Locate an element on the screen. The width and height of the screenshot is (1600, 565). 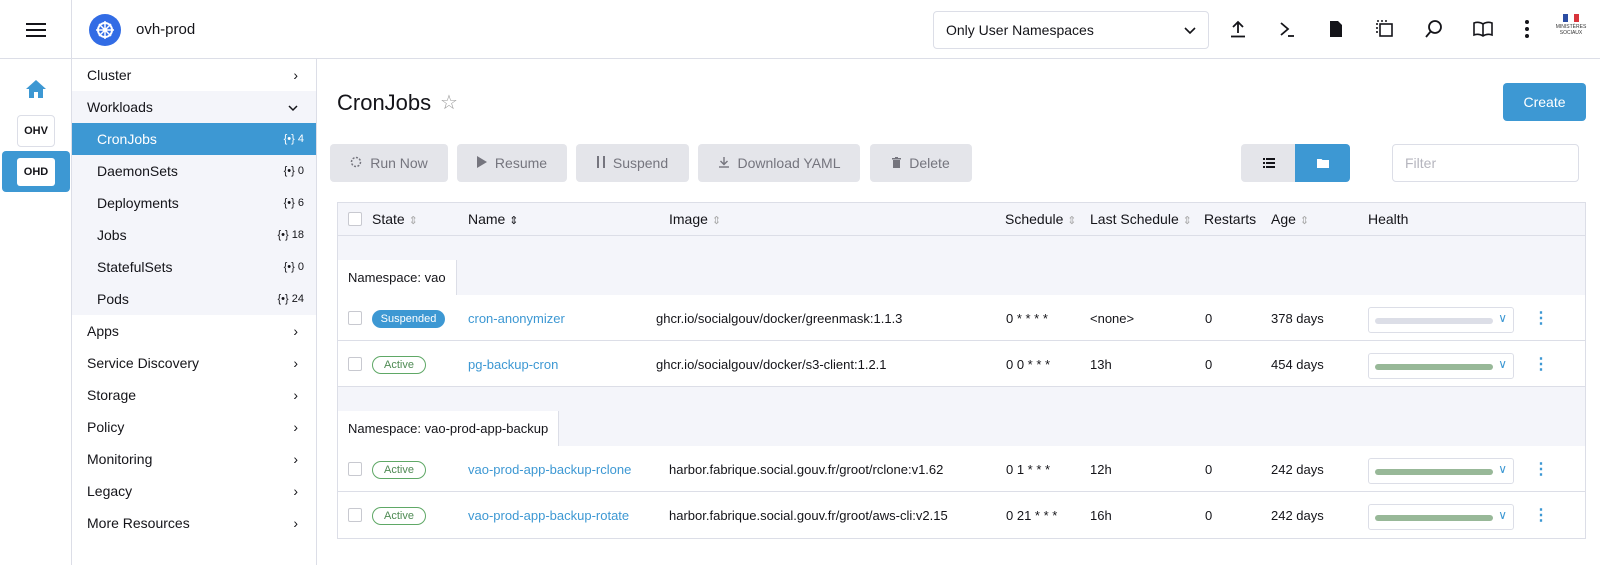
nav-label: Legacy is located at coordinates (110, 491).